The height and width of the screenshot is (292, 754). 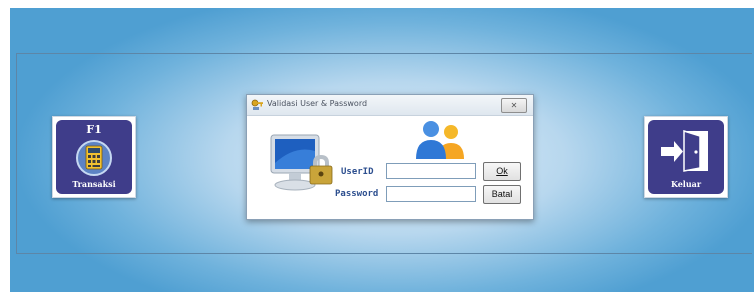 I want to click on transaksi-tile: F1 Transaksi, so click(x=94, y=157).